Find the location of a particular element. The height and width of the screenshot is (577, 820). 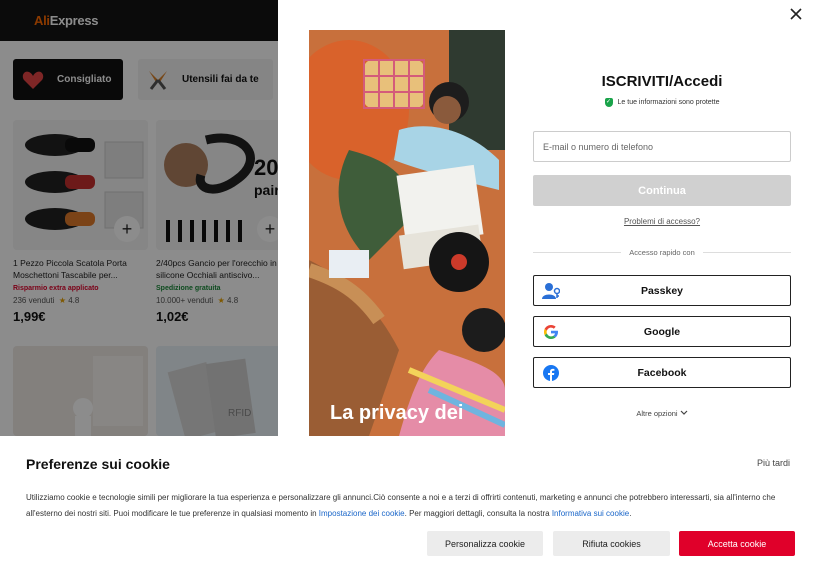

social-label: Passkey is located at coordinates (662, 290).